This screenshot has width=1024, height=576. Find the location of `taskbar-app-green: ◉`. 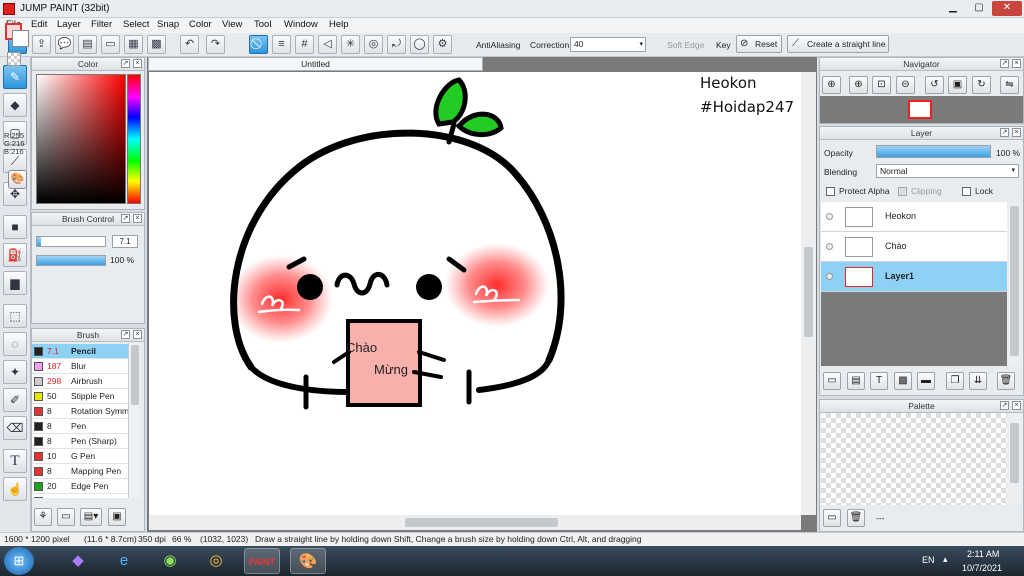

taskbar-app-green: ◉ is located at coordinates (170, 561).